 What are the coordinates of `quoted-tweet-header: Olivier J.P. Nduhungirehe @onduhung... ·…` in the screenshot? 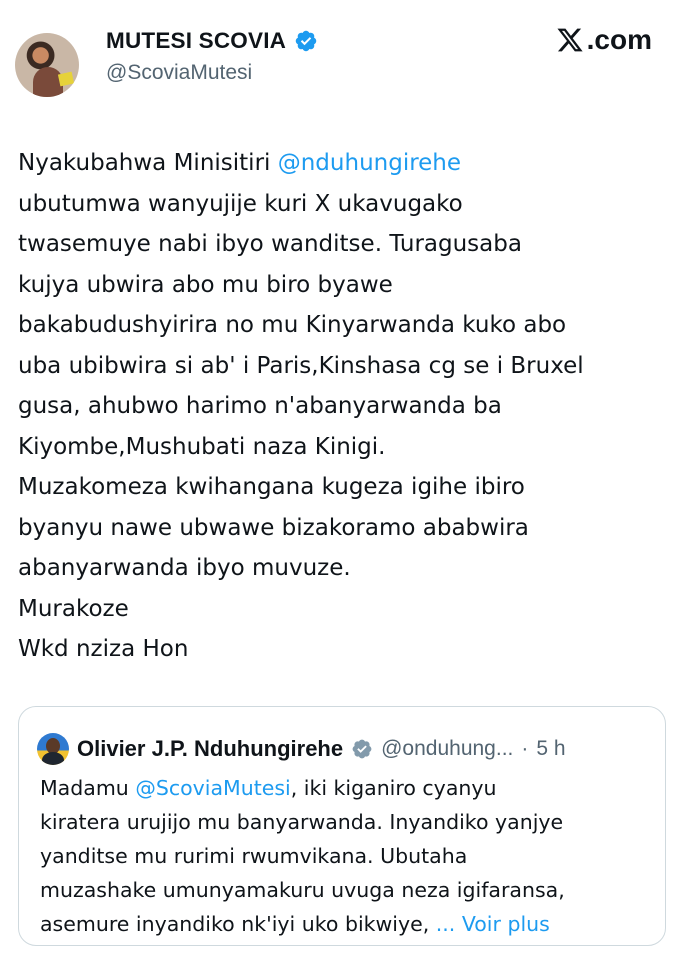 It's located at (301, 749).